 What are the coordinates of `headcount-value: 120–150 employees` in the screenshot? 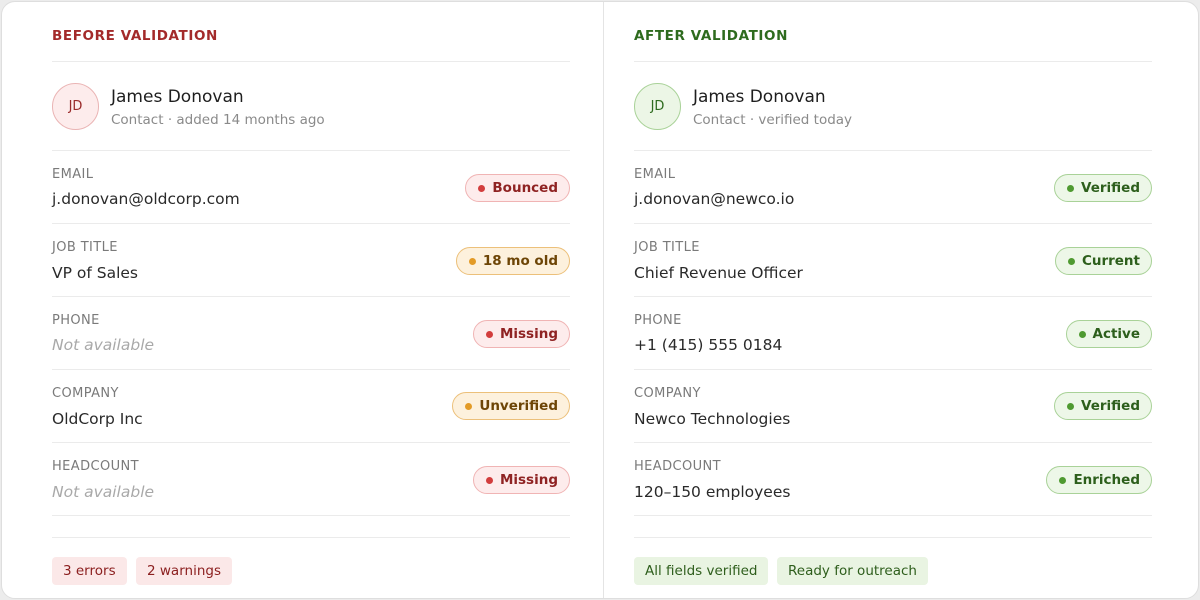 It's located at (712, 492).